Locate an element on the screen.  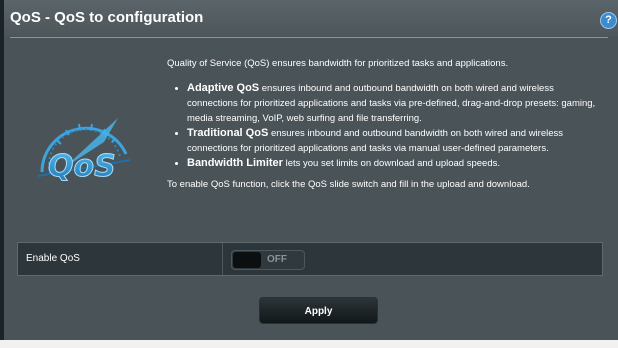
toggle-knob is located at coordinates (247, 260).